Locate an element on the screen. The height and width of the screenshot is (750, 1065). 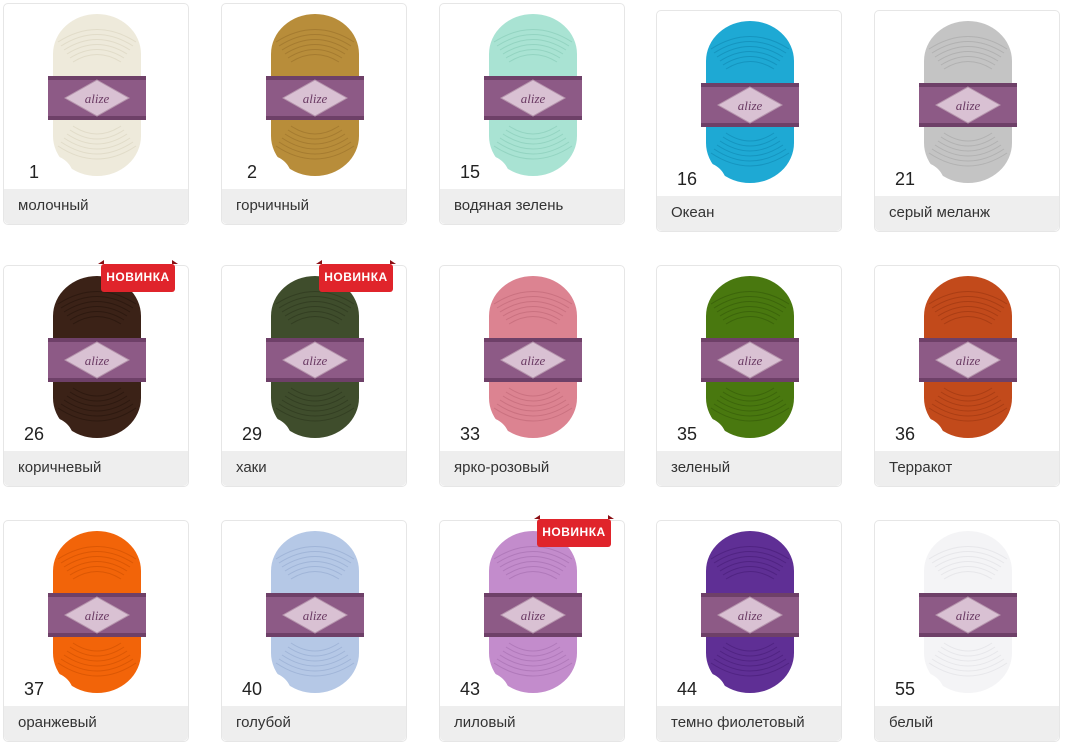
color-number-tab: 35 is located at coordinates (692, 434).